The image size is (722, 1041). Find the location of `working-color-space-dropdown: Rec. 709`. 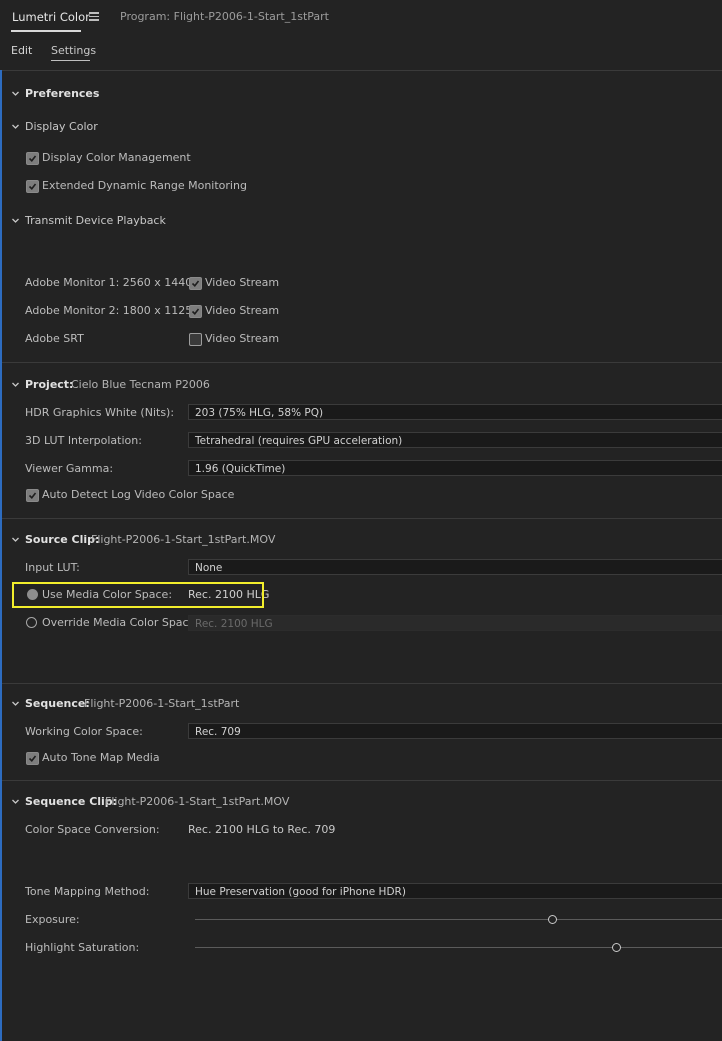

working-color-space-dropdown: Rec. 709 is located at coordinates (455, 731).